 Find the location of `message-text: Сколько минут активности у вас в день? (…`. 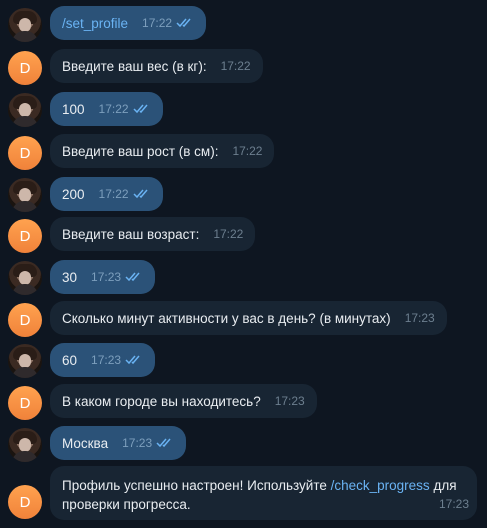

message-text: Сколько минут активности у вас в день? (… is located at coordinates (226, 318).